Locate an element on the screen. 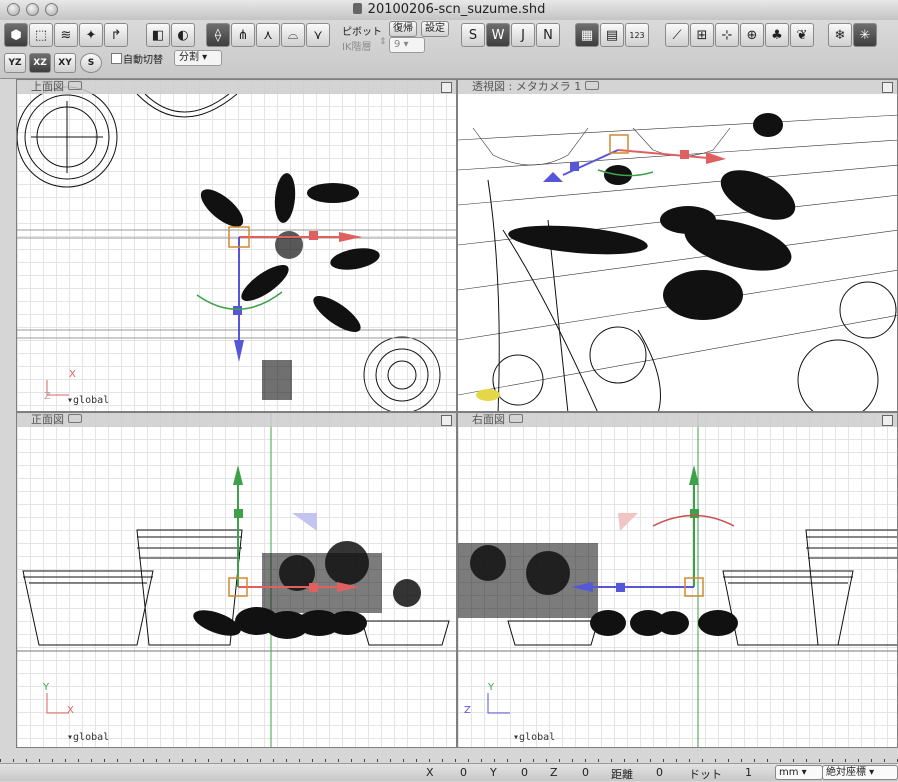  x-value: 0 is located at coordinates (463, 772).